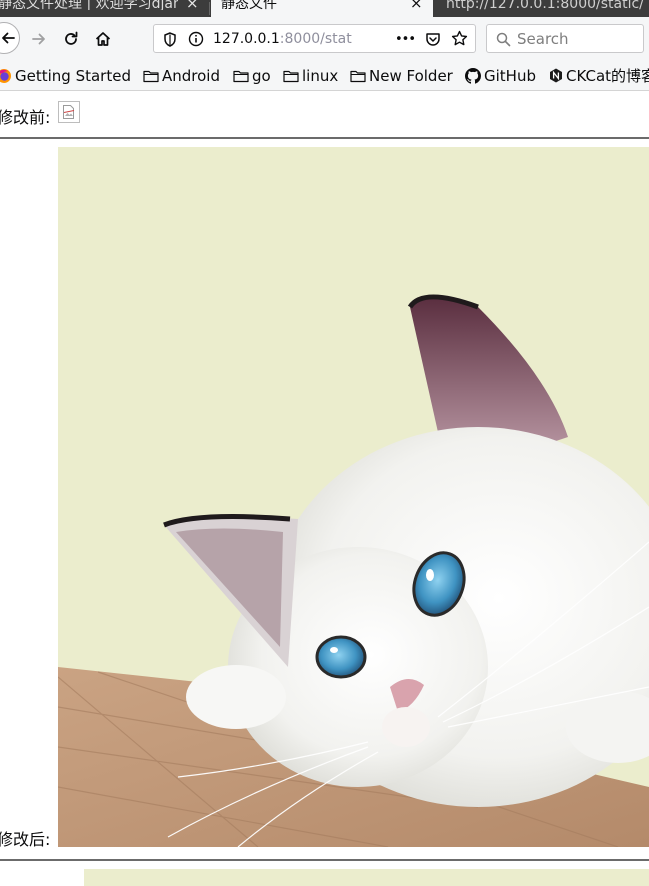 The width and height of the screenshot is (649, 886). I want to click on bookmark-label: New Folder, so click(411, 75).